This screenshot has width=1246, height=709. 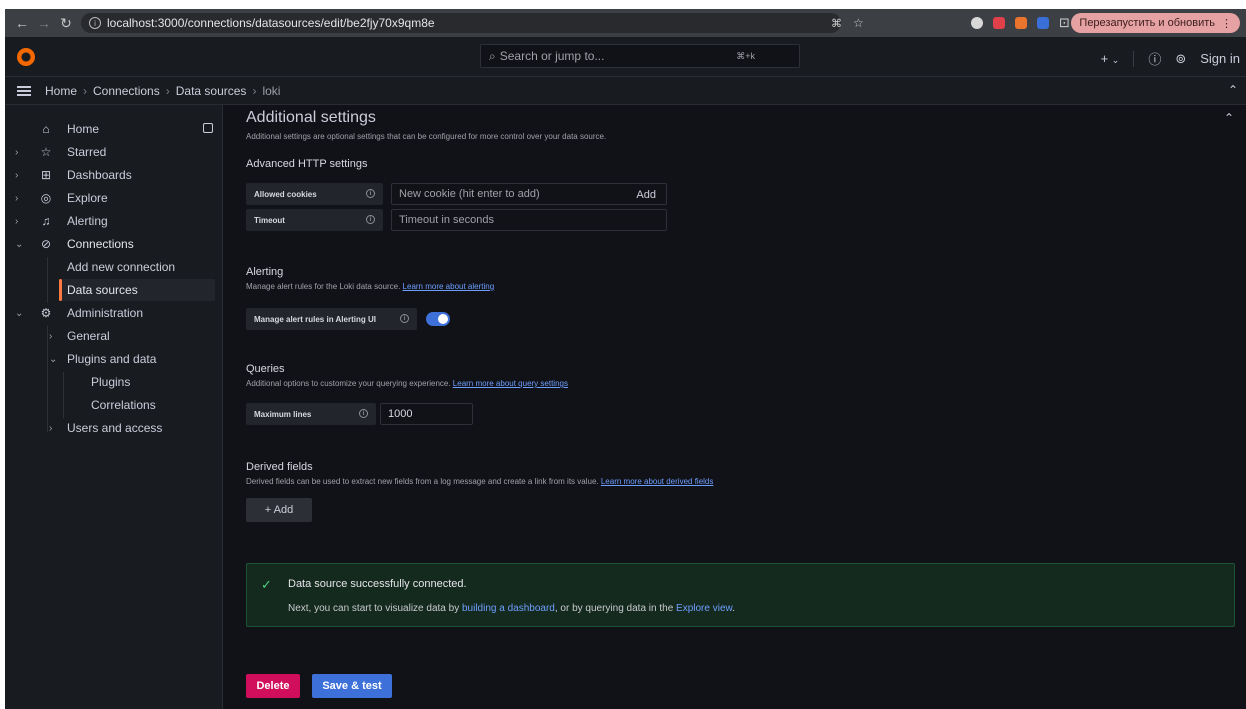 What do you see at coordinates (114, 382) in the screenshot?
I see `sidebar-item-plugins: Plugins` at bounding box center [114, 382].